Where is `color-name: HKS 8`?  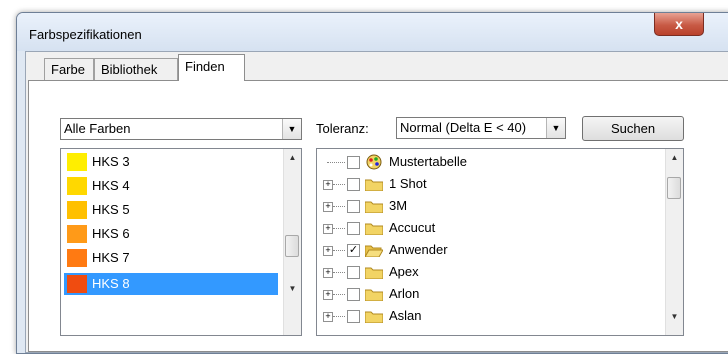 color-name: HKS 8 is located at coordinates (111, 283).